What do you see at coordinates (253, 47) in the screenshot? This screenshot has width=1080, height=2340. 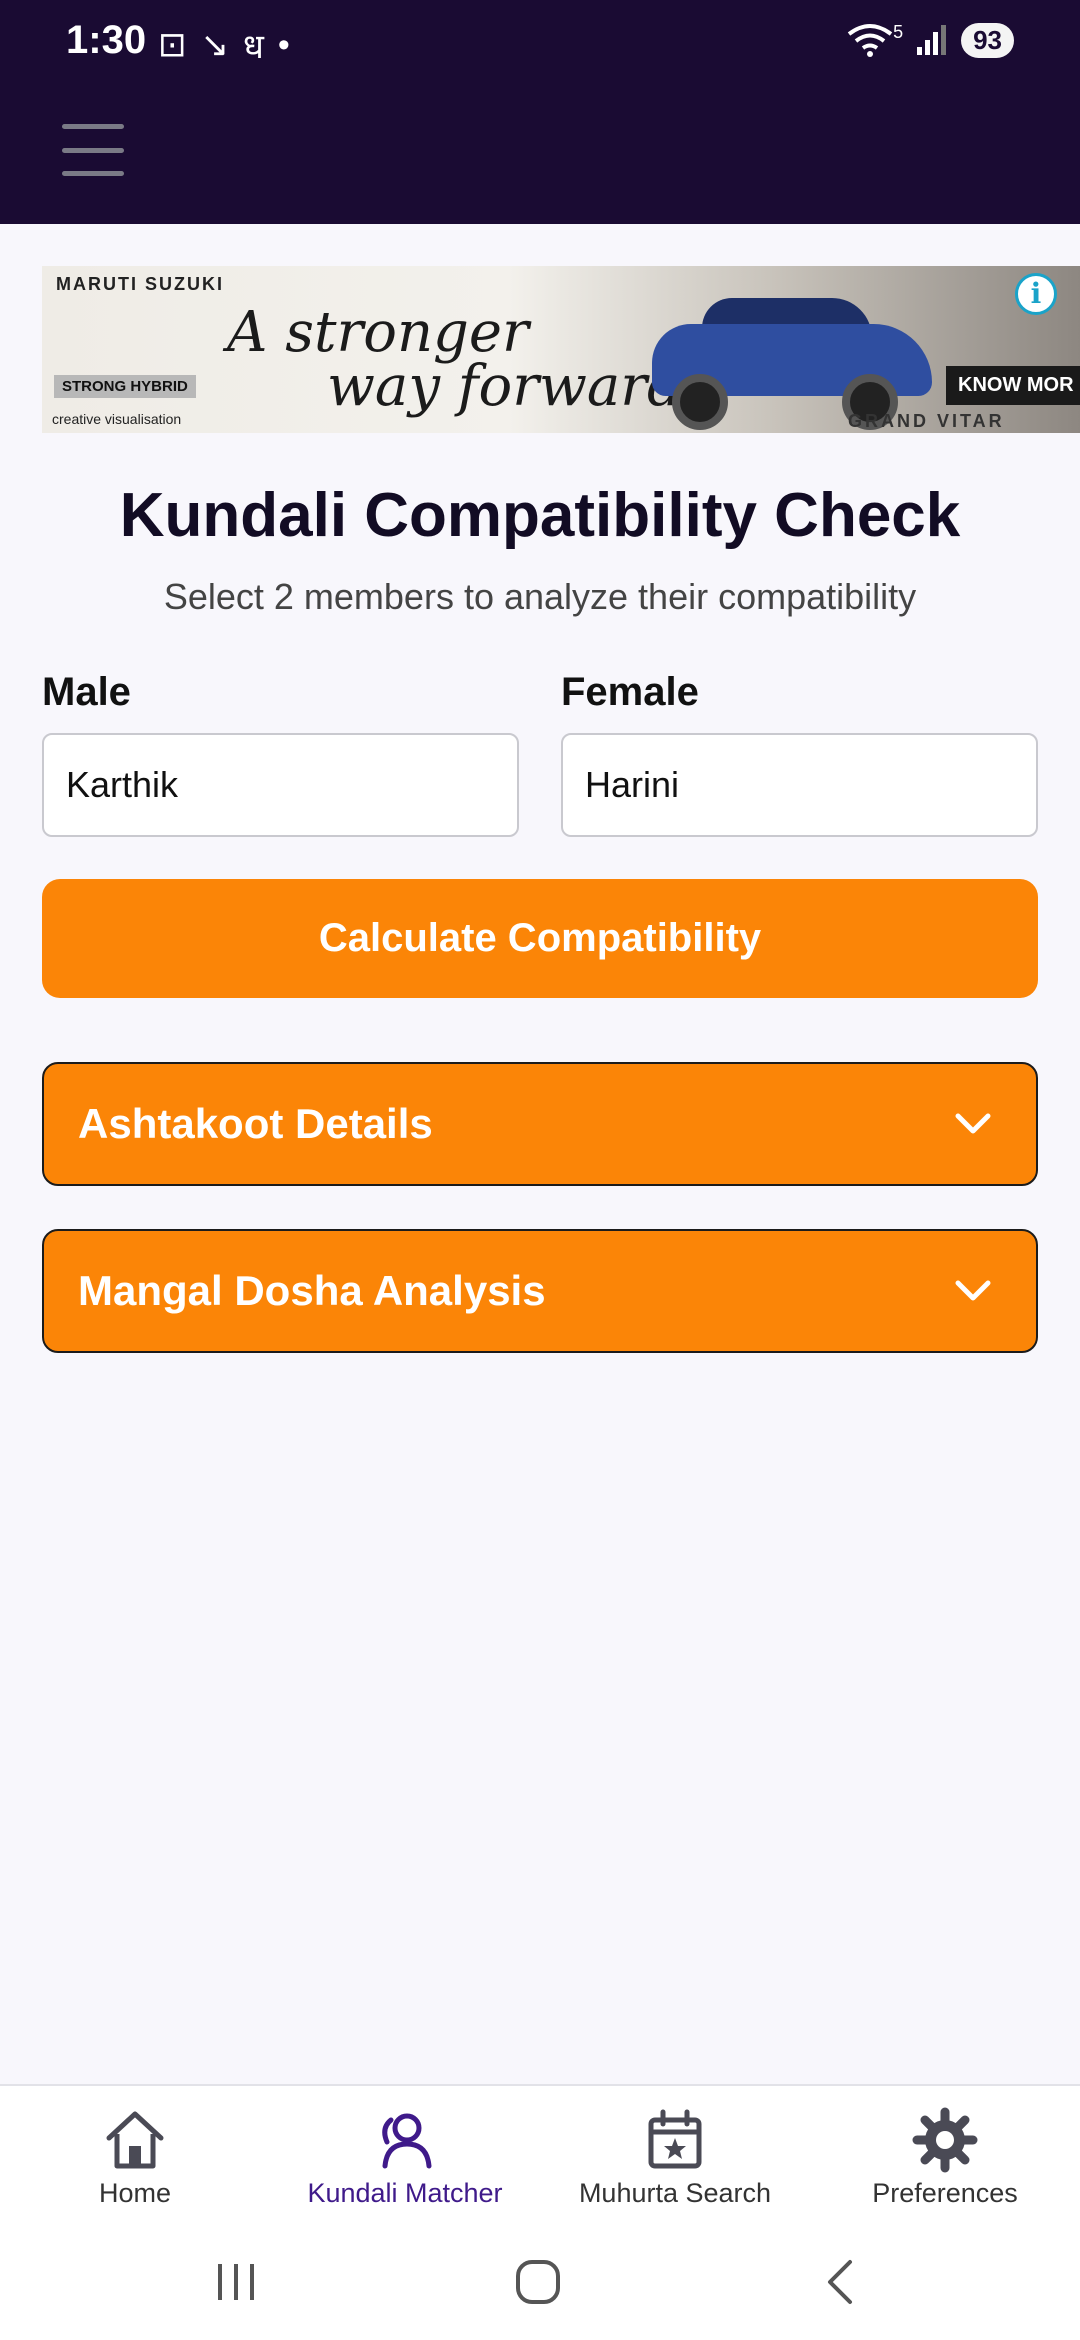 I see `app-notification-icon: ध` at bounding box center [253, 47].